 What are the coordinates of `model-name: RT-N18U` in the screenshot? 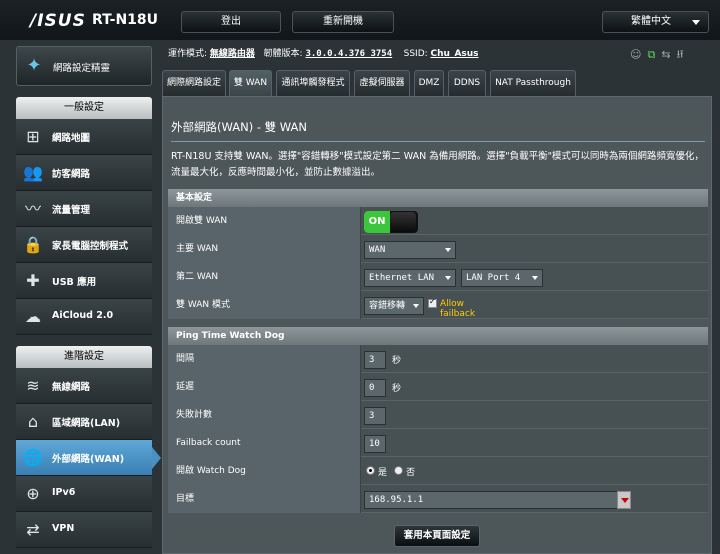 It's located at (125, 20).